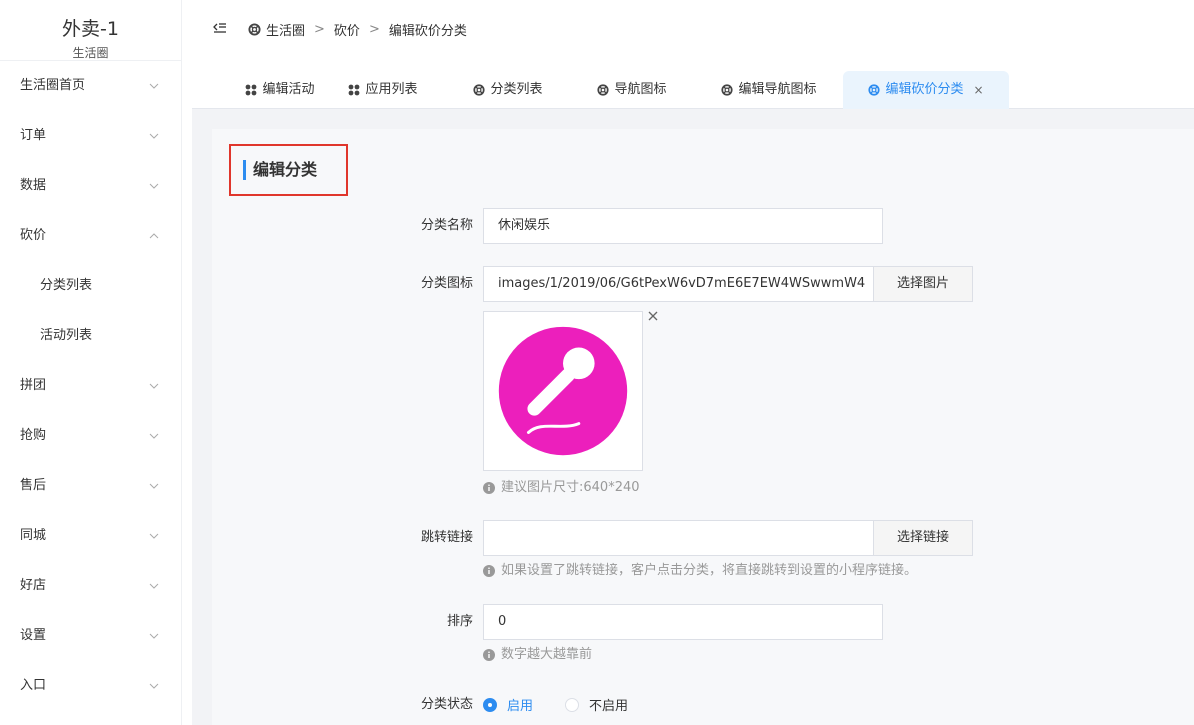  Describe the element at coordinates (90, 136) in the screenshot. I see `sidebar-item-orders: 订单` at that location.